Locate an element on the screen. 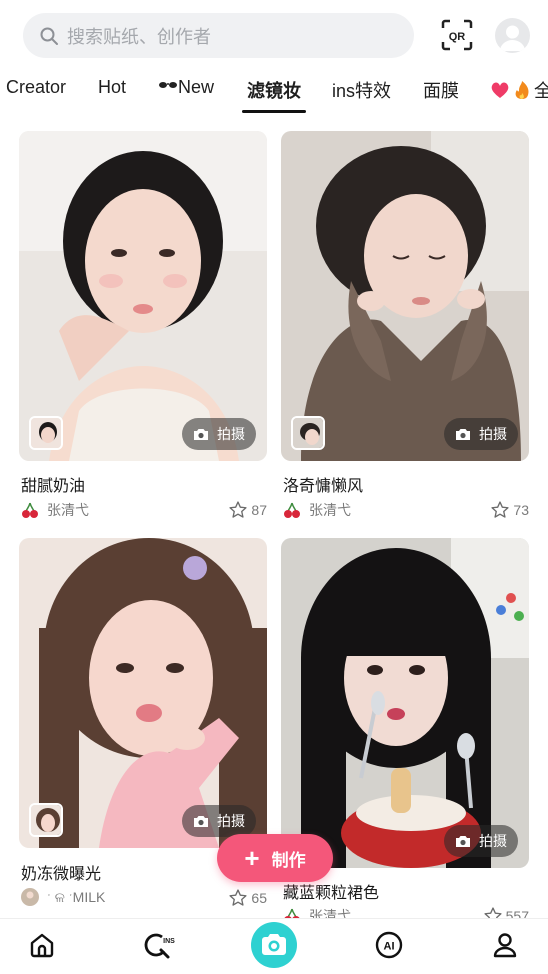  favorite-count: 73 is located at coordinates (509, 510).